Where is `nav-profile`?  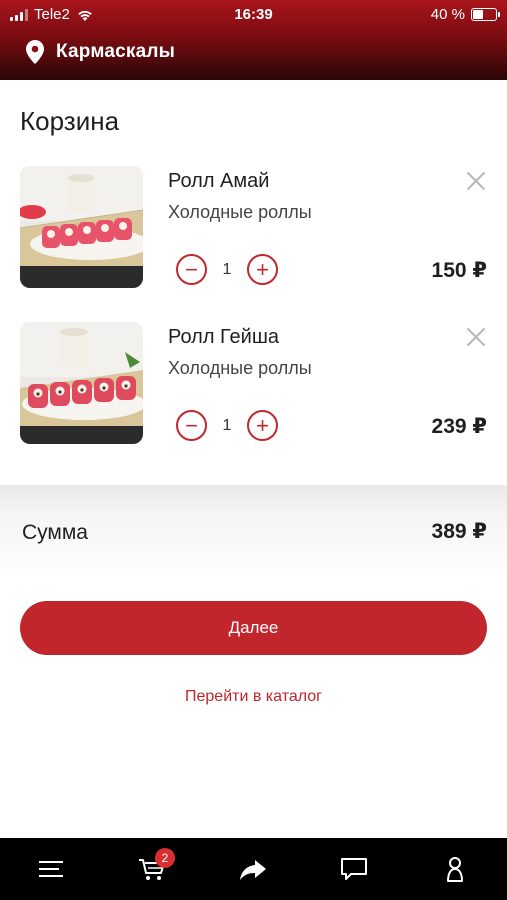
nav-profile is located at coordinates (454, 869).